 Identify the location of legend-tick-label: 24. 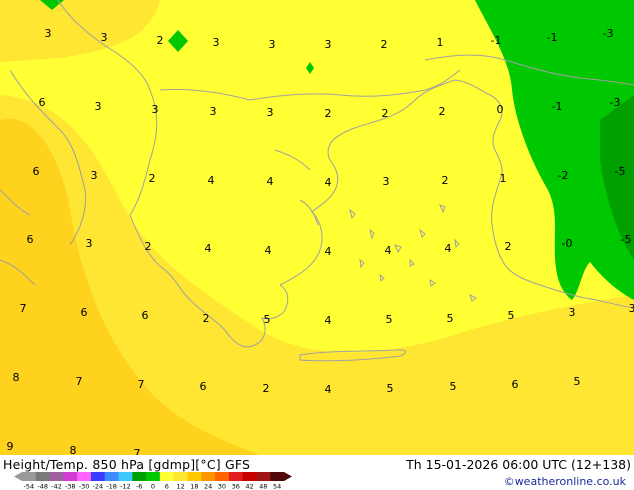
(208, 486).